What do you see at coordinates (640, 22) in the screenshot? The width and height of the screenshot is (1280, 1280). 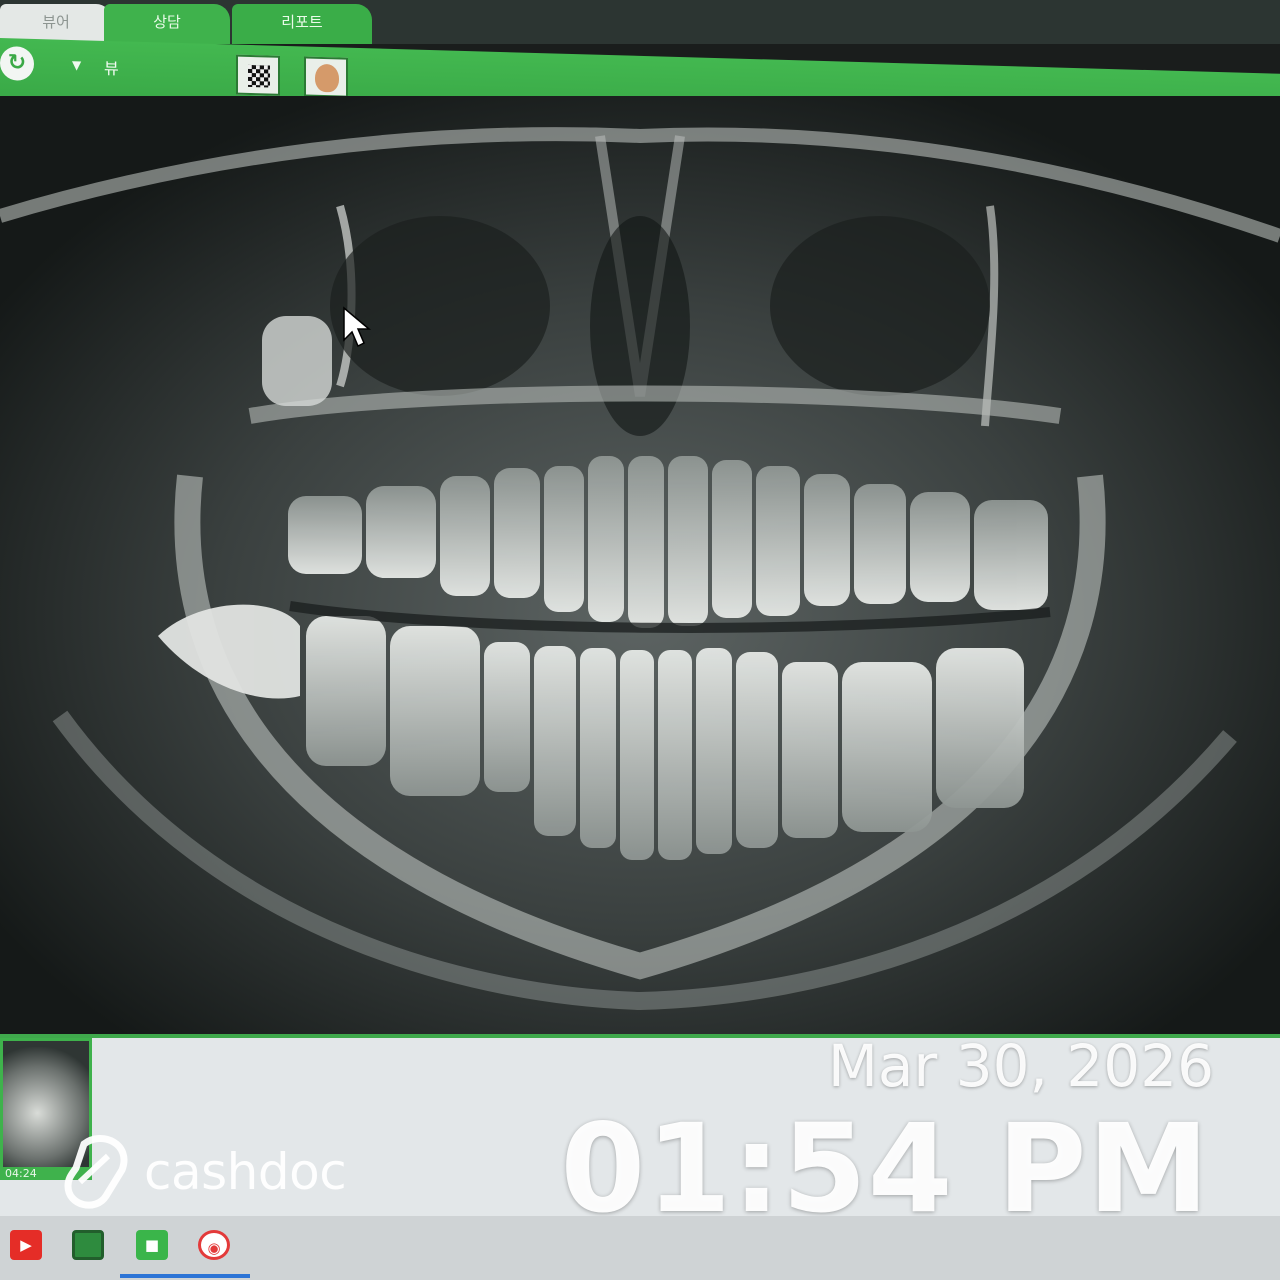 I see `tab-strip: 뷰어 상담 리포트` at bounding box center [640, 22].